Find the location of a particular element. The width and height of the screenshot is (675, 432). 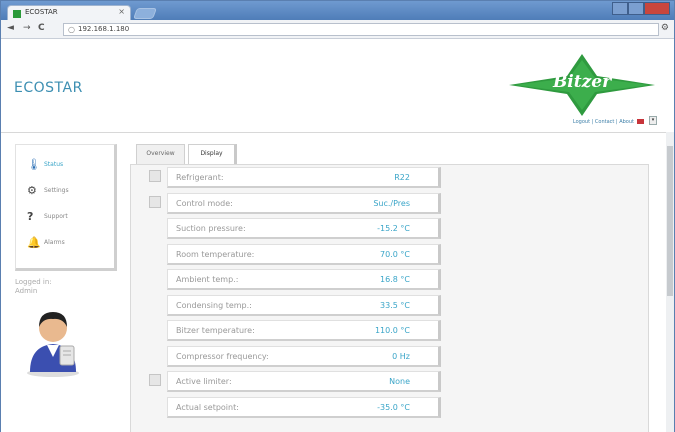

sidebar-item-status: 🌡 Status is located at coordinates (68, 166).